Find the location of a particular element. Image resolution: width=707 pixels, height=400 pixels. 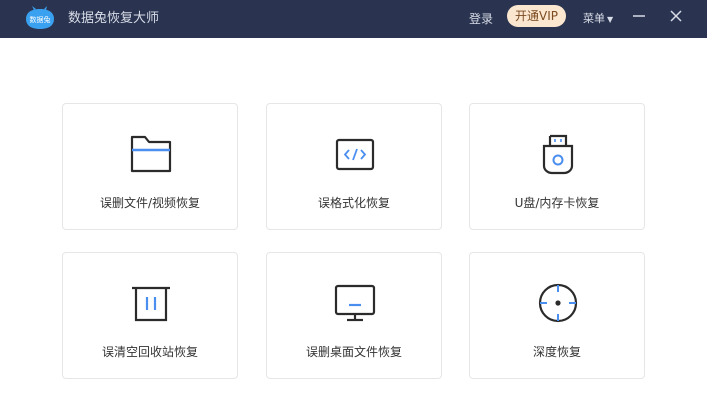

card-desktop-files-recovery: 误删桌面文件恢复 is located at coordinates (354, 315).